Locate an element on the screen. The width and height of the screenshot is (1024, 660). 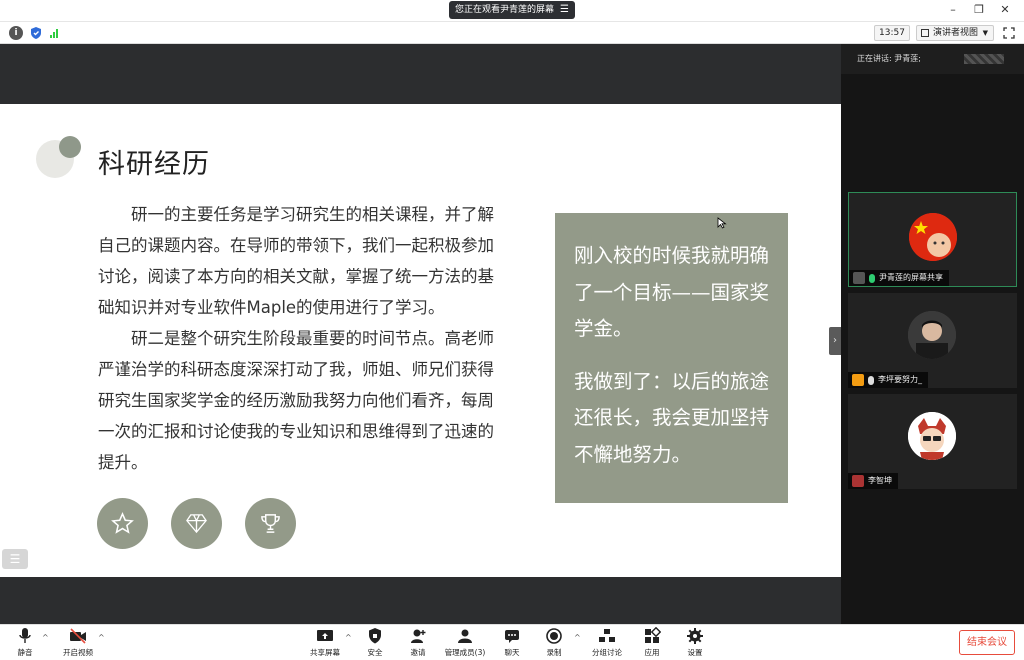
settings-label: 设置 is located at coordinates (695, 652).